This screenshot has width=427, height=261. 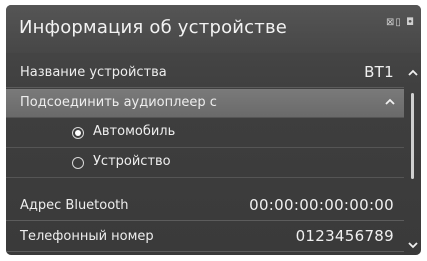 I want to click on radio-unselected-icon, so click(x=78, y=163).